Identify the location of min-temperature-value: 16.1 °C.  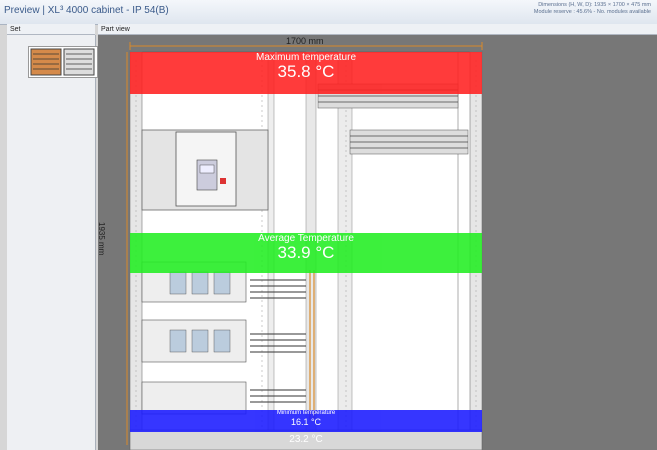
(306, 422).